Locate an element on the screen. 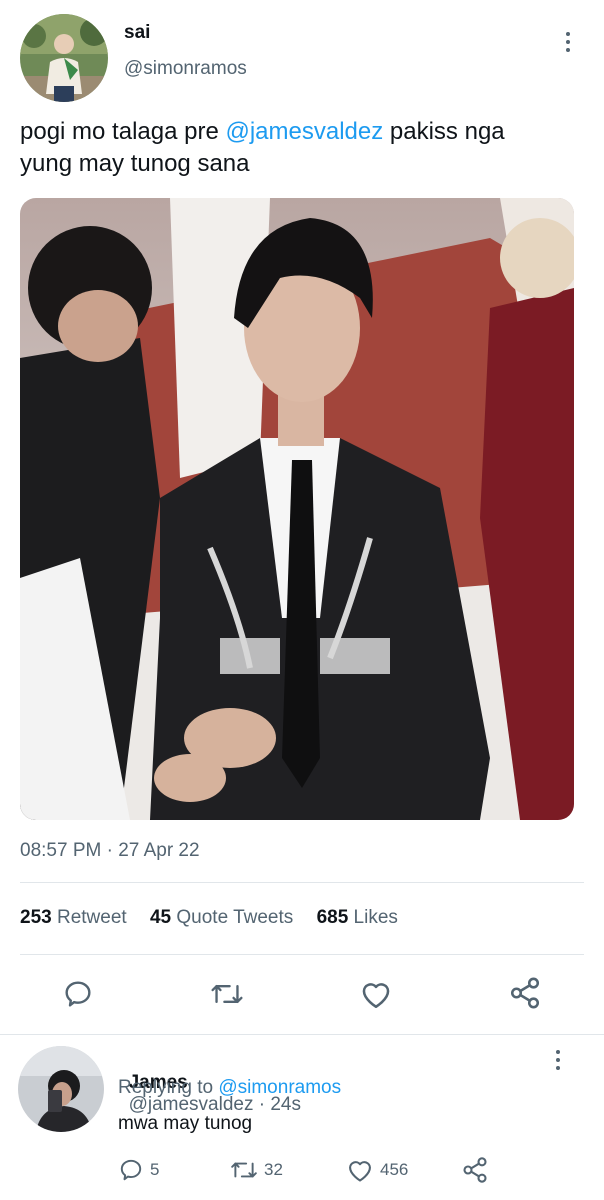 This screenshot has height=1200, width=604. replying-to: Replying to @simonramos is located at coordinates (229, 1088).